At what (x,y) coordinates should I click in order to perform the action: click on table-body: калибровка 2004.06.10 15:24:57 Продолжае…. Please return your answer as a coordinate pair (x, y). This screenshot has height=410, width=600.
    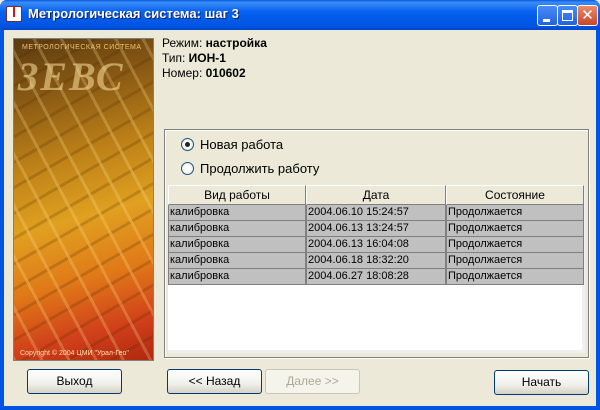
    Looking at the image, I should click on (376, 245).